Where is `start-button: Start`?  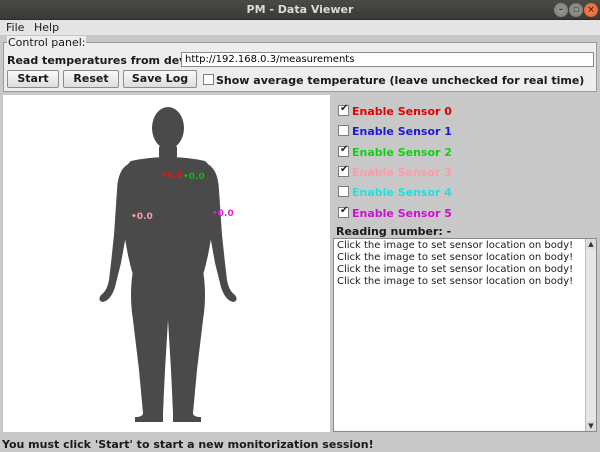
start-button: Start is located at coordinates (33, 79).